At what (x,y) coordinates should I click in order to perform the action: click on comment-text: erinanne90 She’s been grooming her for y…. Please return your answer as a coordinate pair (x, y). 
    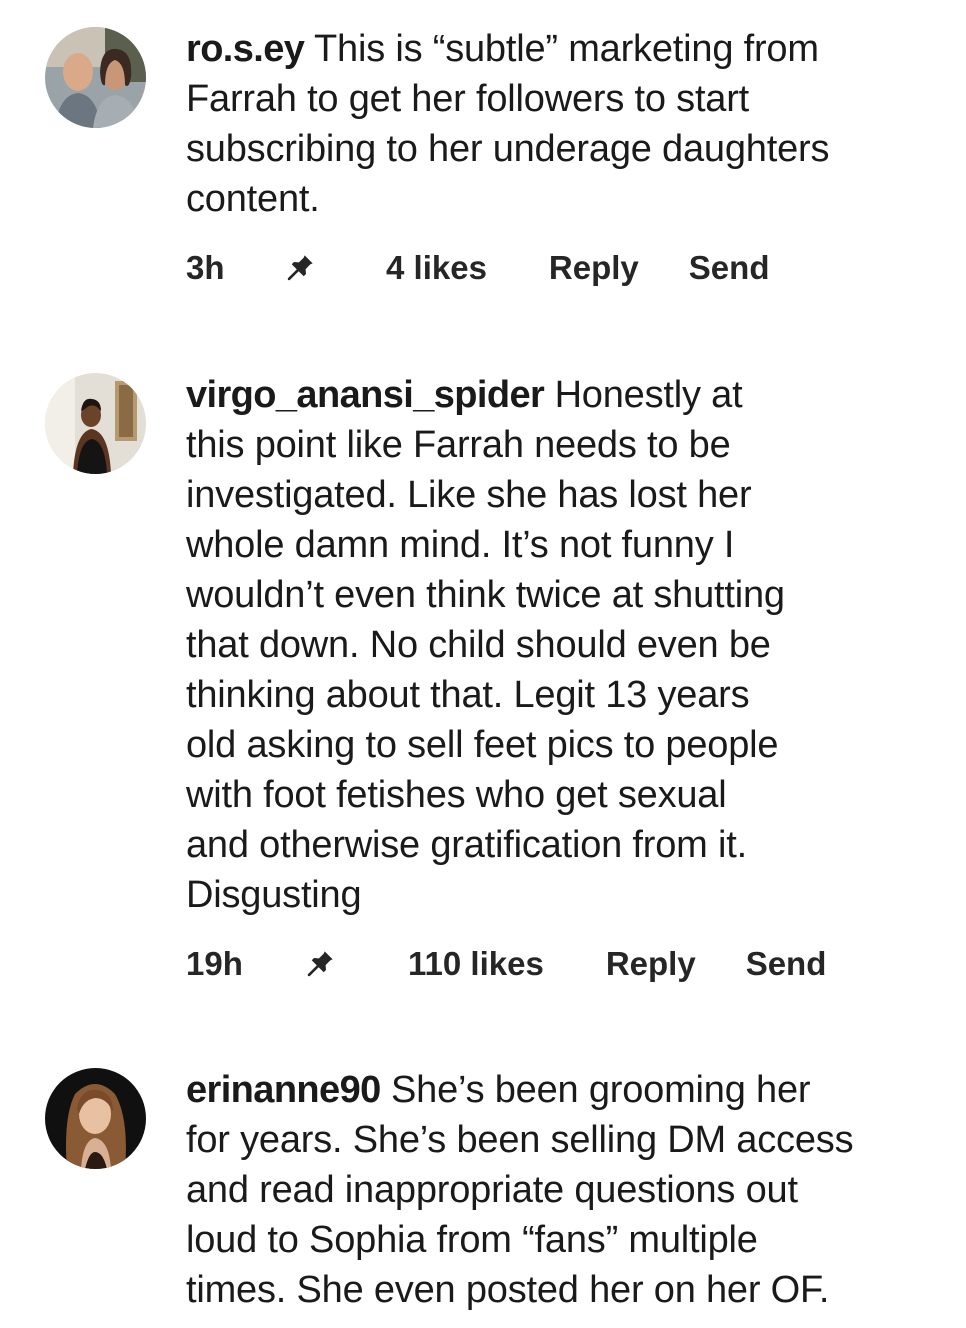
    Looking at the image, I should click on (566, 1190).